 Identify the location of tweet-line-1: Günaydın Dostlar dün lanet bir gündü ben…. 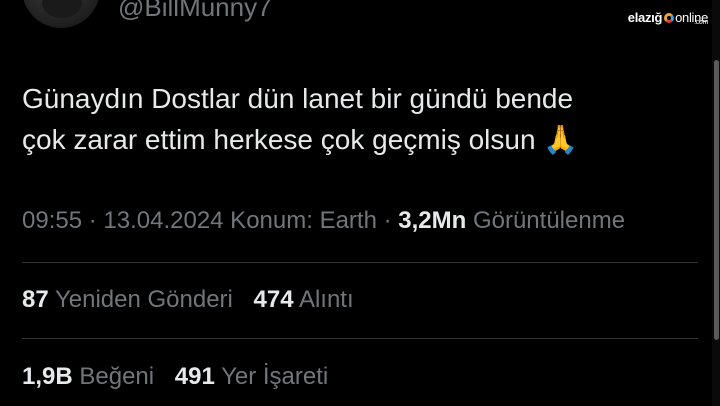
(298, 98).